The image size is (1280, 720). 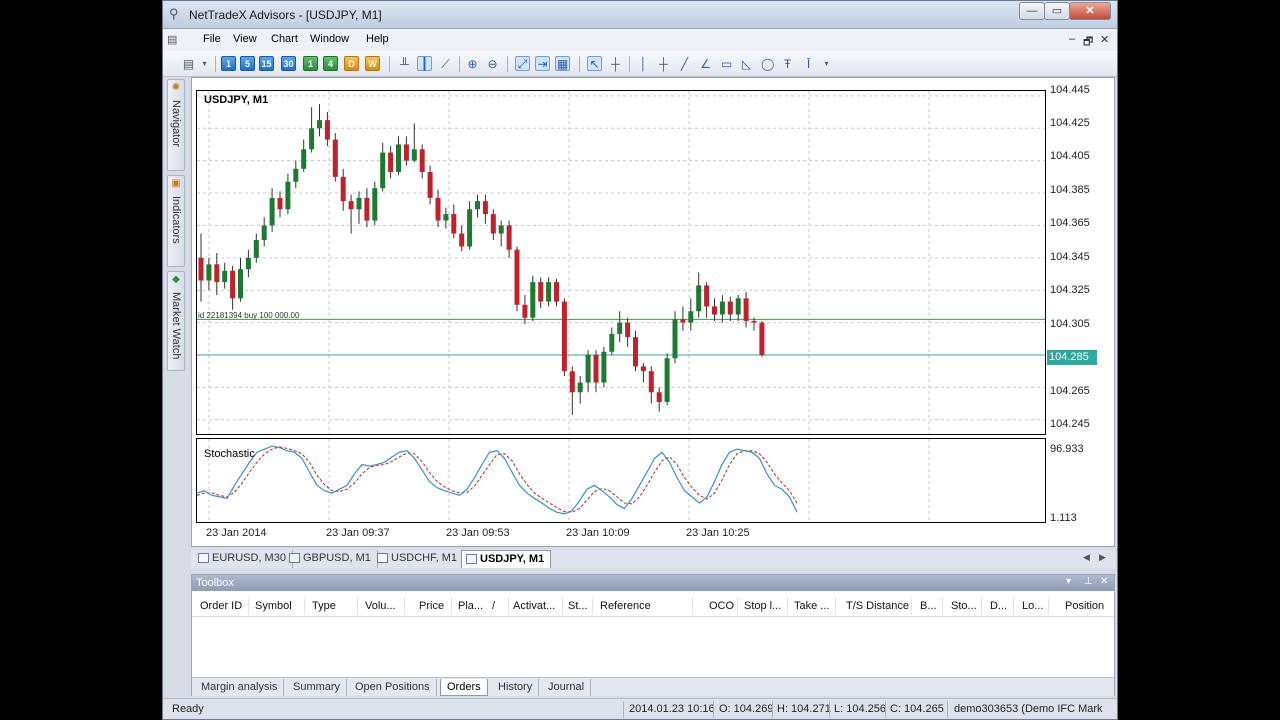 I want to click on timeframe-m15-button: 15, so click(x=266, y=63).